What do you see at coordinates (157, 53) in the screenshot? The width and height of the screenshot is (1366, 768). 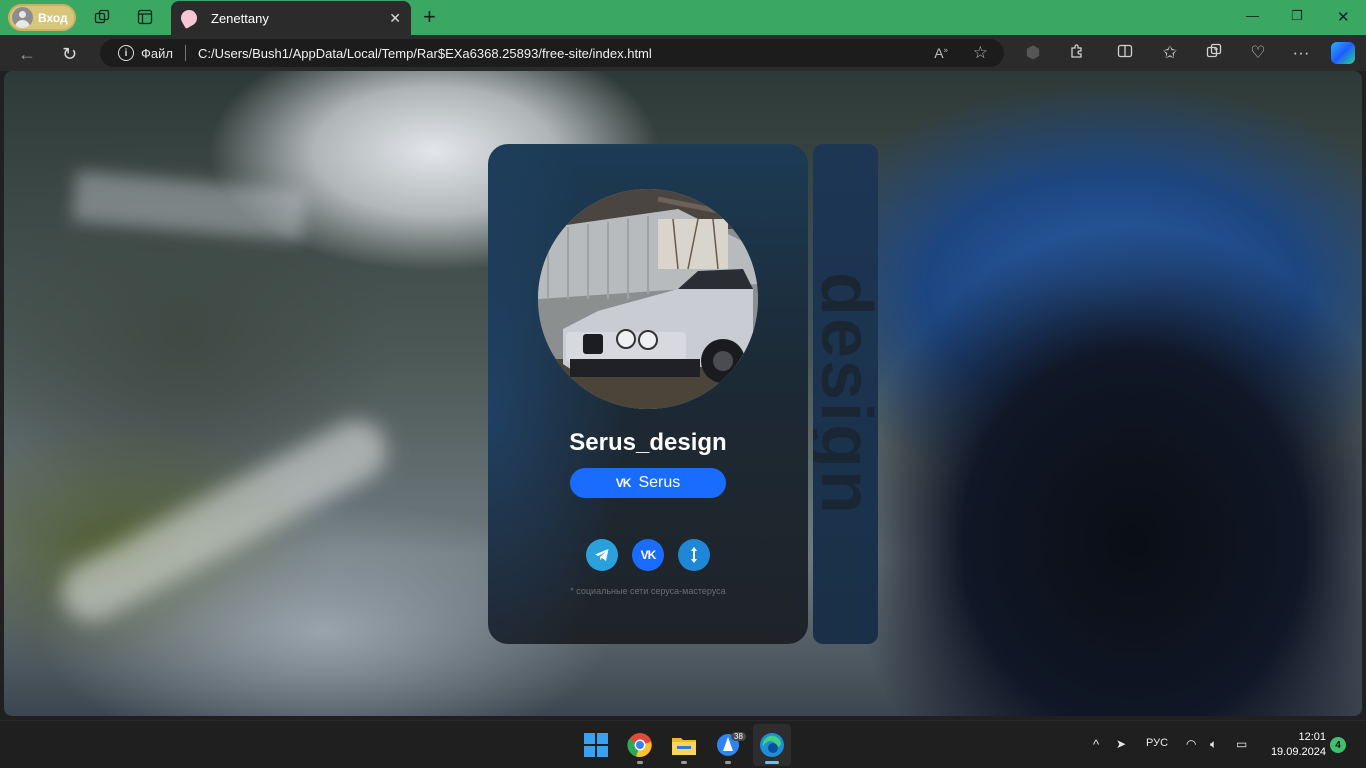 I see `scheme-label: Файл` at bounding box center [157, 53].